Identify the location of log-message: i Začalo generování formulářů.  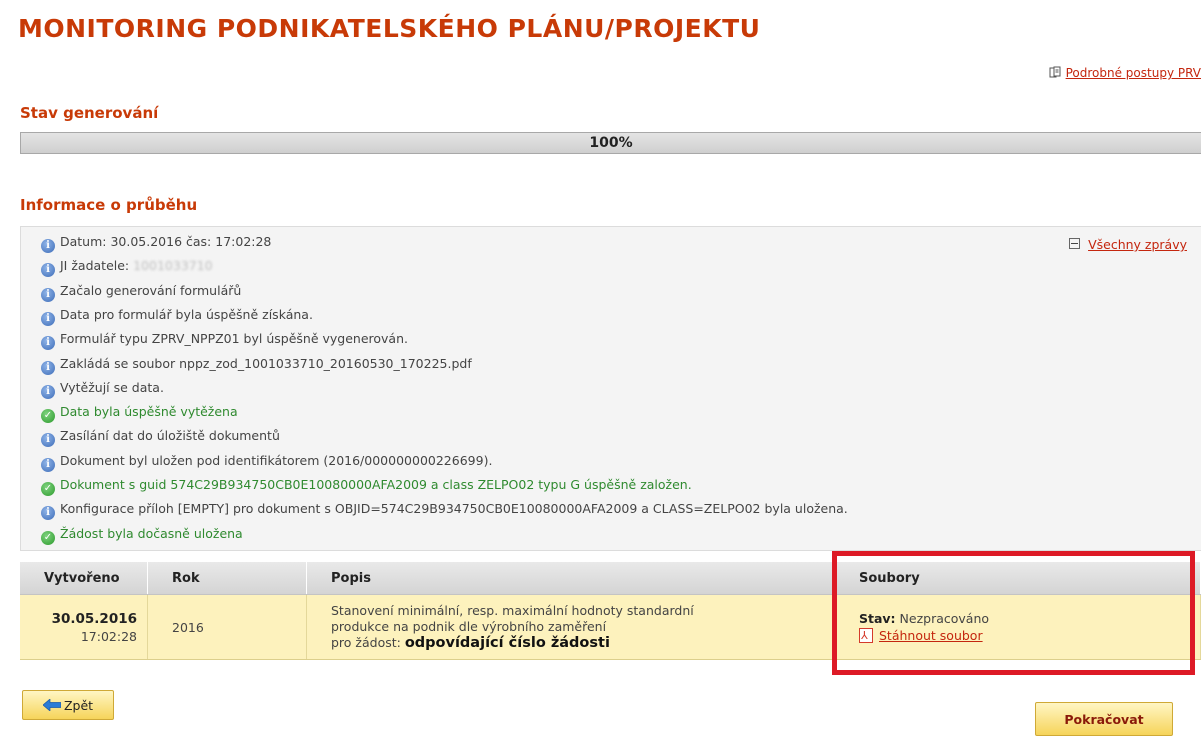
(141, 292).